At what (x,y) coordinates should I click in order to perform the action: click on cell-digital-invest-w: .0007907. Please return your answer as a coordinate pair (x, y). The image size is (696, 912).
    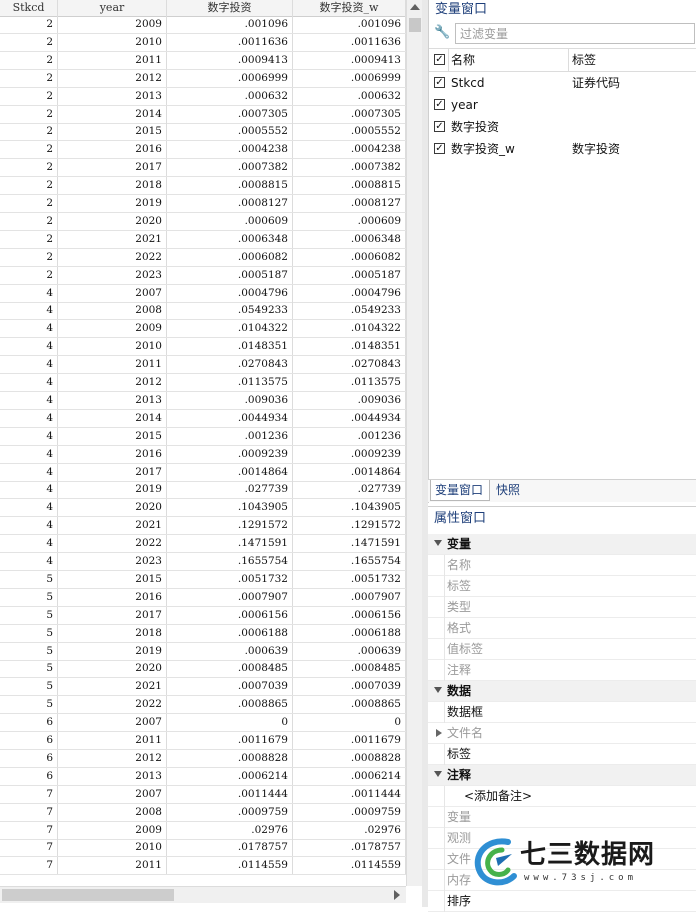
    Looking at the image, I should click on (349, 597).